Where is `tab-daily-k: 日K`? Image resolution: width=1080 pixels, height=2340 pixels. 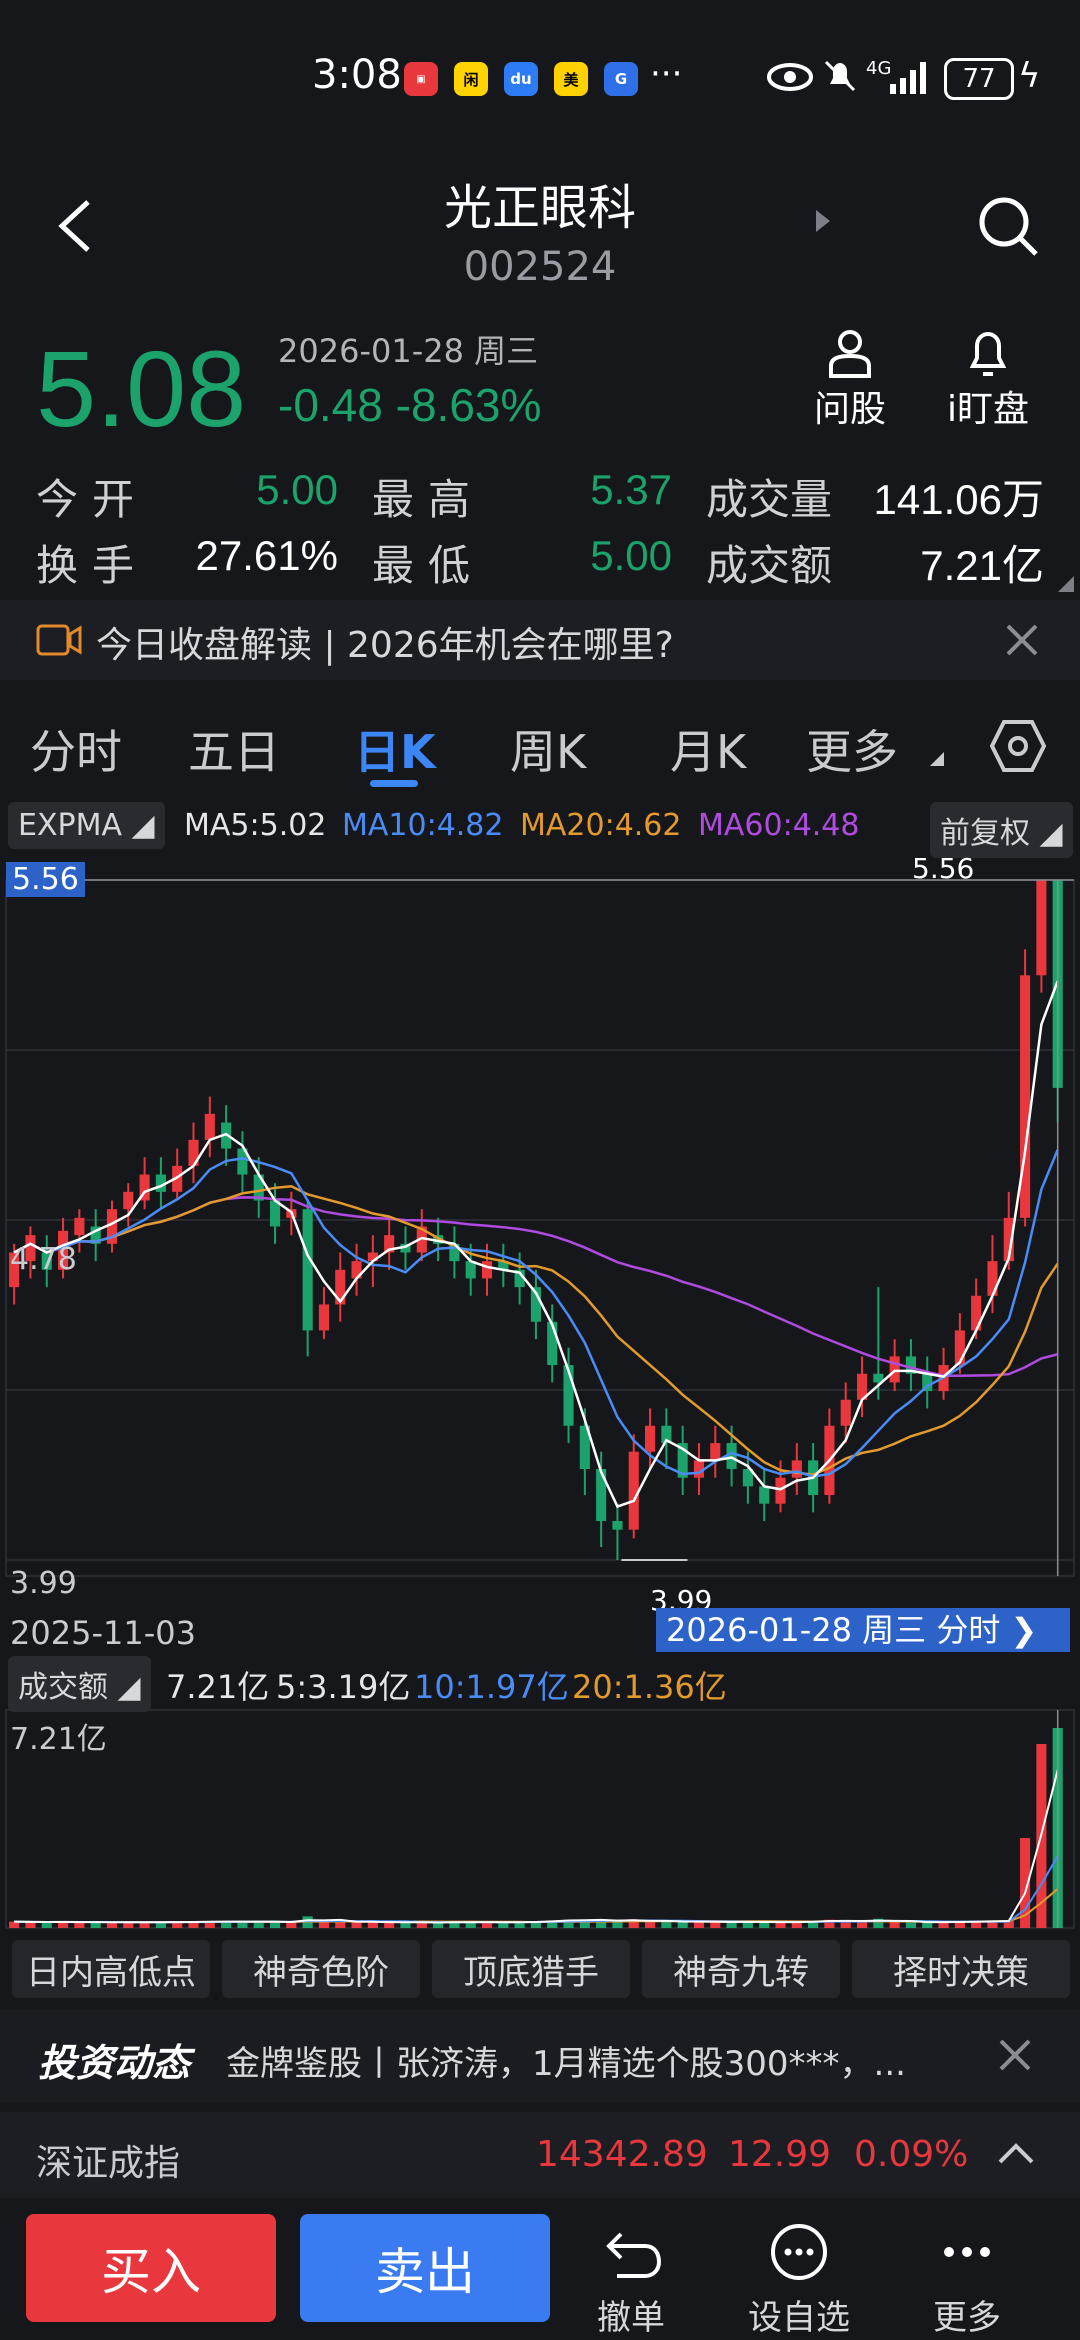
tab-daily-k: 日K is located at coordinates (395, 749).